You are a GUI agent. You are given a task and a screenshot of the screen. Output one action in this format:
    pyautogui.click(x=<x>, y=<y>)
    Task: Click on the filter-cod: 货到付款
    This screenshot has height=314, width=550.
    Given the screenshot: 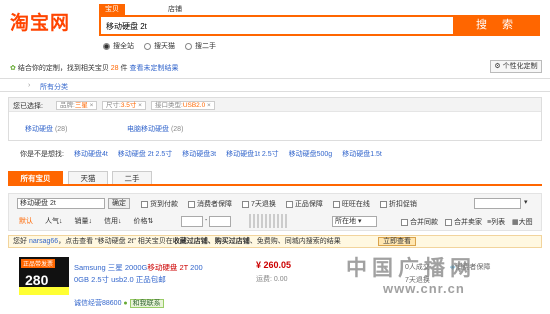 What is the action you would take?
    pyautogui.click(x=159, y=204)
    